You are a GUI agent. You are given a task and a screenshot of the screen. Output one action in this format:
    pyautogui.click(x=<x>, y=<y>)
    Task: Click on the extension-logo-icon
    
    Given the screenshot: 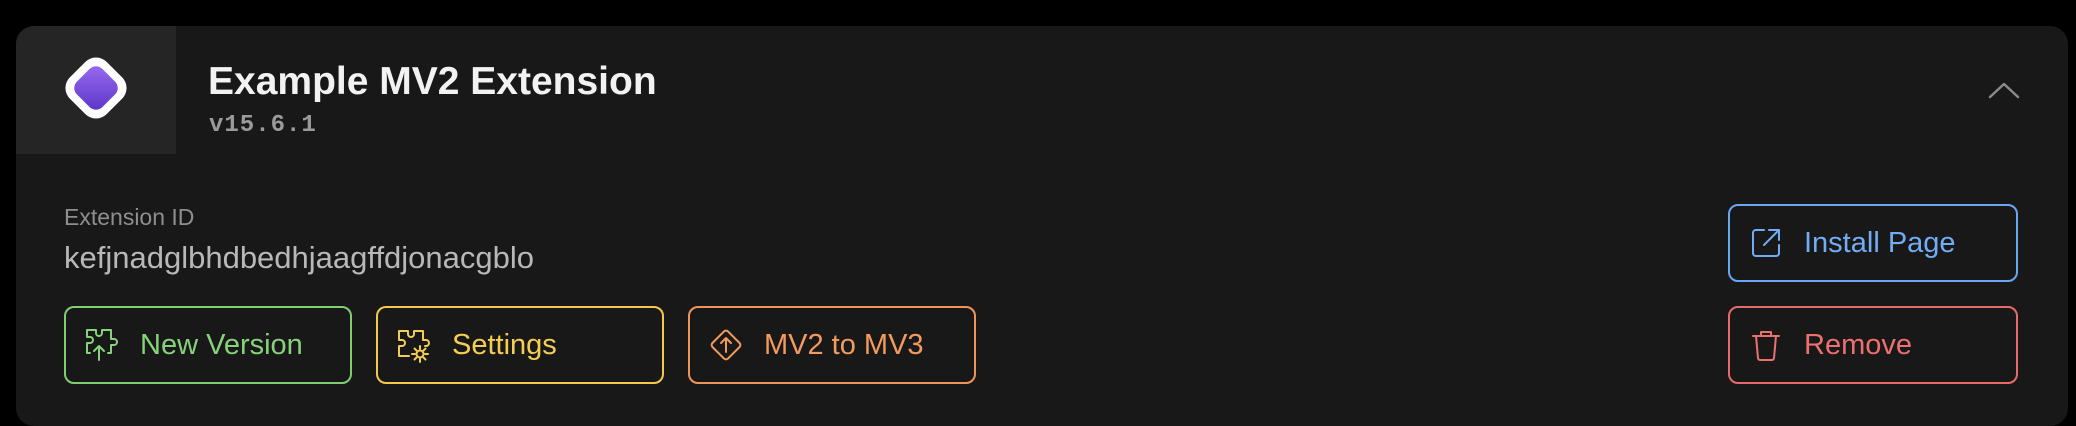 What is the action you would take?
    pyautogui.click(x=96, y=90)
    